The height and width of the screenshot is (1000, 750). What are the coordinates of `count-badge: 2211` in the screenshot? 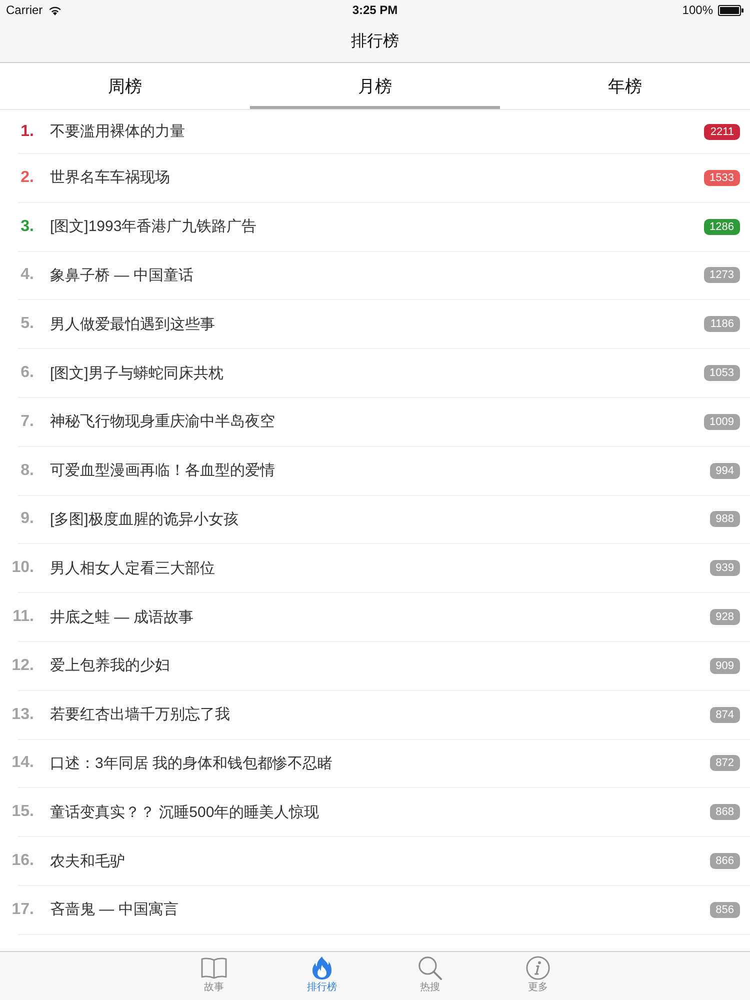 It's located at (722, 132).